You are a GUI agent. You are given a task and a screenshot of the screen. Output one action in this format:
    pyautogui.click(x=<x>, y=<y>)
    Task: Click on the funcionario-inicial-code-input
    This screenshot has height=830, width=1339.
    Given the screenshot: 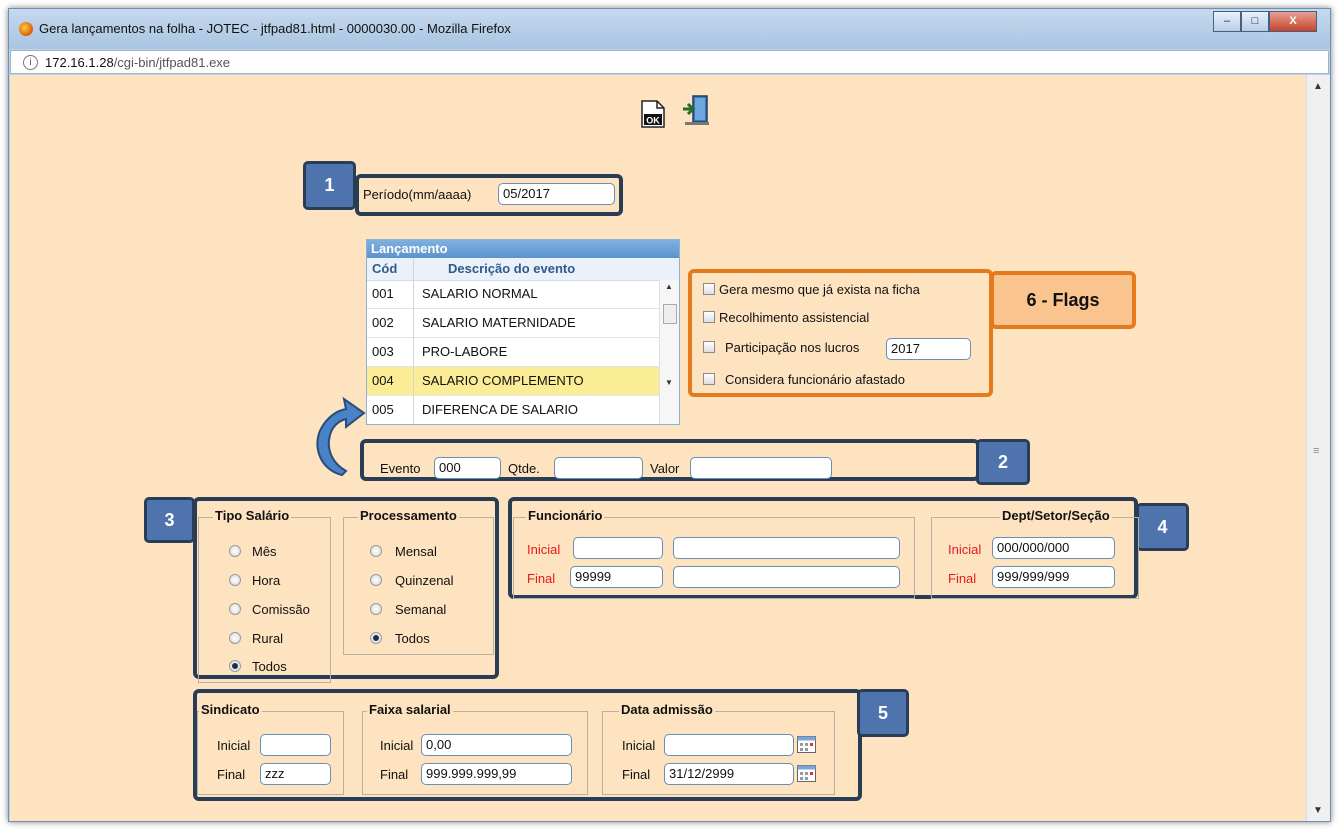 What is the action you would take?
    pyautogui.click(x=618, y=548)
    